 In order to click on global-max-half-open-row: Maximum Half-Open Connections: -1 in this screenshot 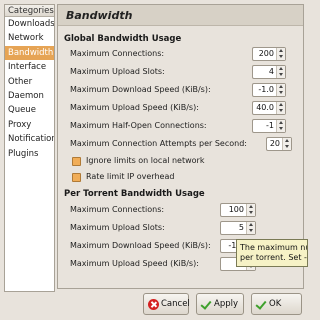, I will do `click(182, 126)`.